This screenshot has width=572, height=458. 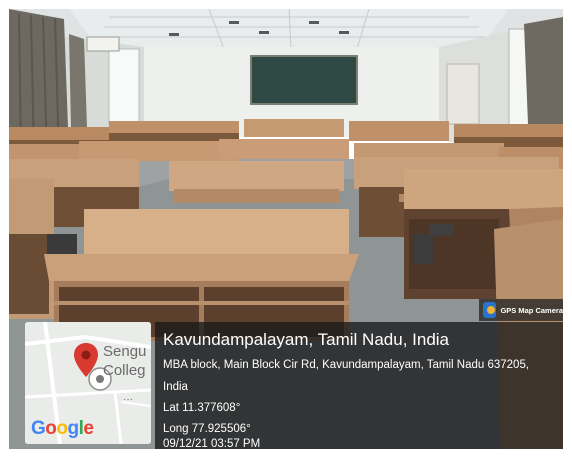 What do you see at coordinates (128, 399) in the screenshot?
I see `map-more-label: ···` at bounding box center [128, 399].